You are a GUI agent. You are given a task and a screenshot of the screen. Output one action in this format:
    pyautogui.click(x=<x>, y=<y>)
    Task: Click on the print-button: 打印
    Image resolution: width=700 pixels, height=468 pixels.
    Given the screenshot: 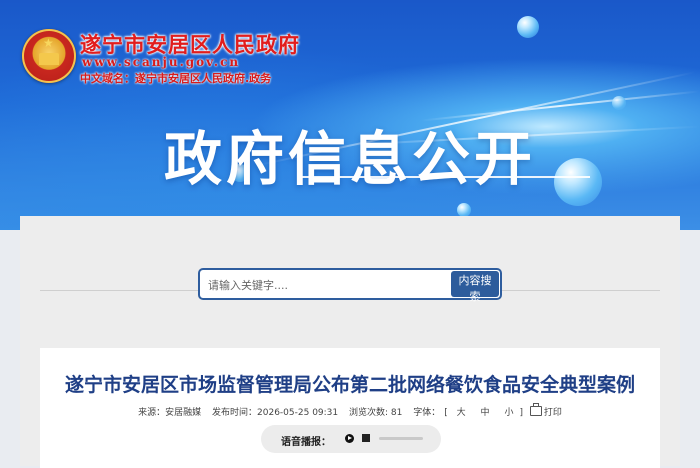 What is the action you would take?
    pyautogui.click(x=545, y=410)
    